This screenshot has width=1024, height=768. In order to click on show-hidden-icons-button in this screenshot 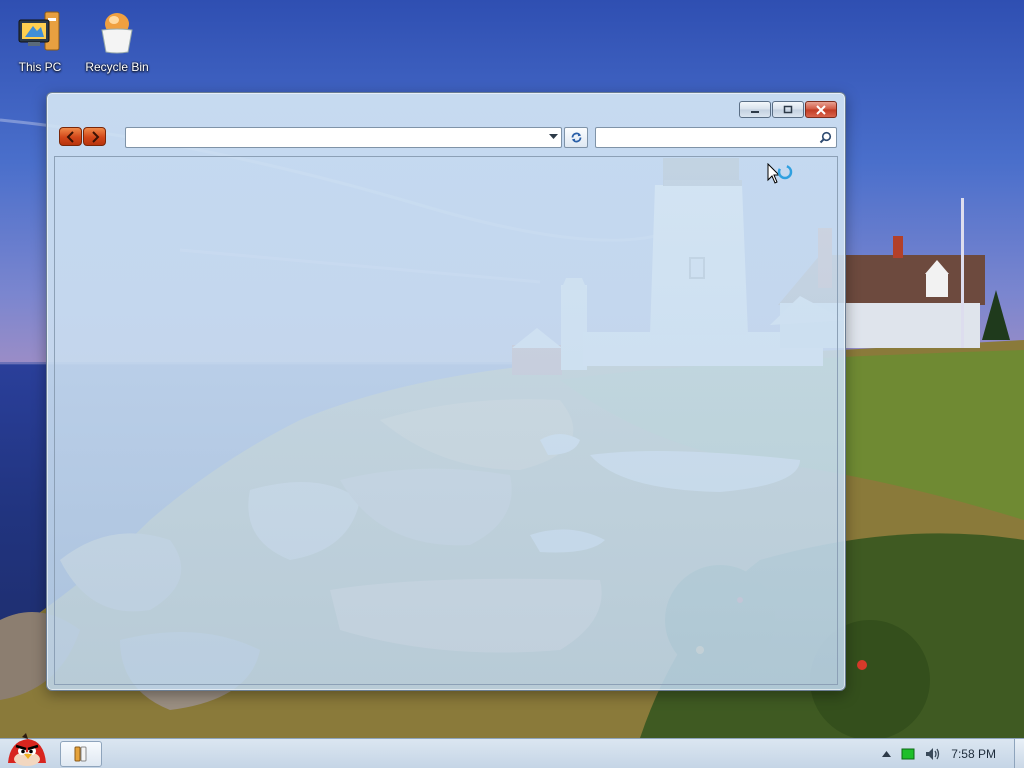, I will do `click(887, 754)`.